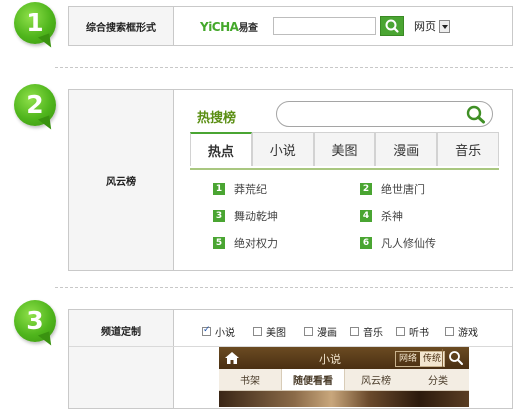 The width and height of the screenshot is (523, 409). Describe the element at coordinates (344, 399) in the screenshot. I see `preview-banner-image` at that location.